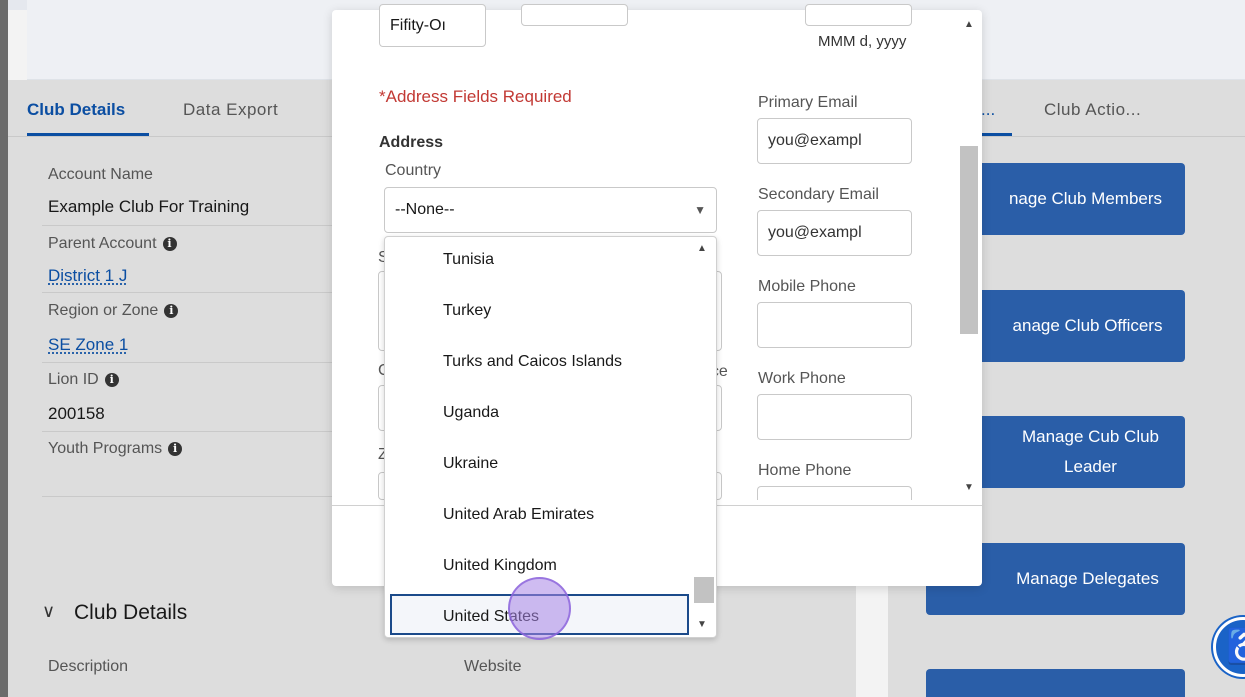  What do you see at coordinates (574, 15) in the screenshot?
I see `partial-input` at bounding box center [574, 15].